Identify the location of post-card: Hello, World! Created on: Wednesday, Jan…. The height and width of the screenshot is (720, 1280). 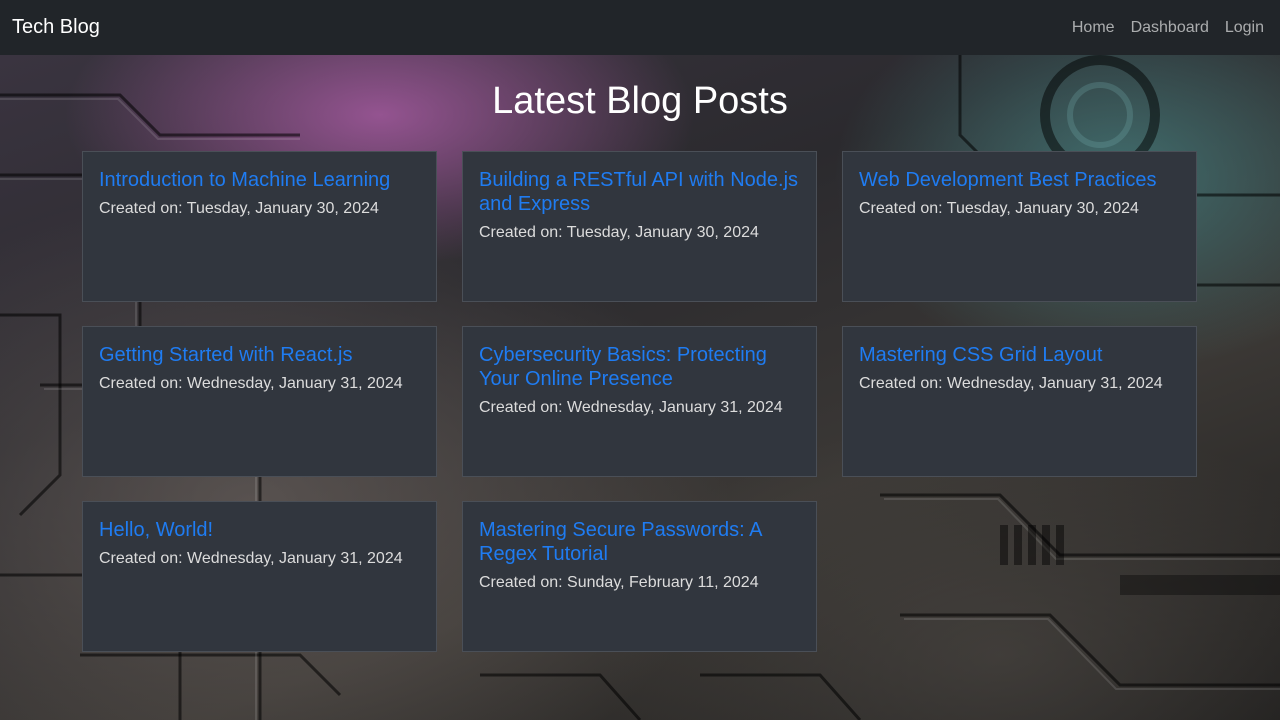
(259, 576).